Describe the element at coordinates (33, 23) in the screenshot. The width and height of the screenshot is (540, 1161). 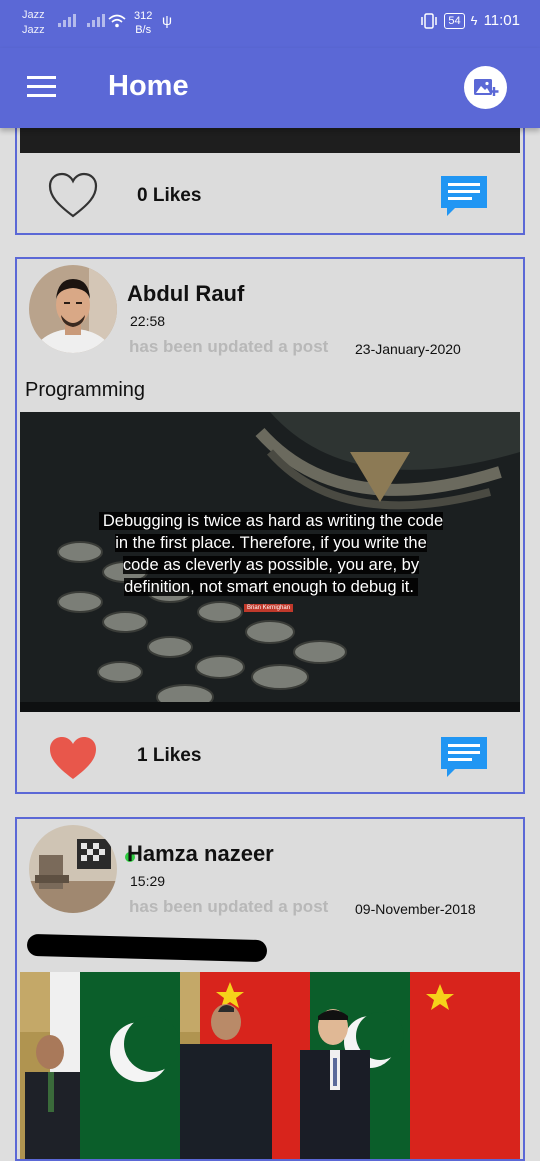
I see `carrier-labels: Jazz Jazz` at that location.